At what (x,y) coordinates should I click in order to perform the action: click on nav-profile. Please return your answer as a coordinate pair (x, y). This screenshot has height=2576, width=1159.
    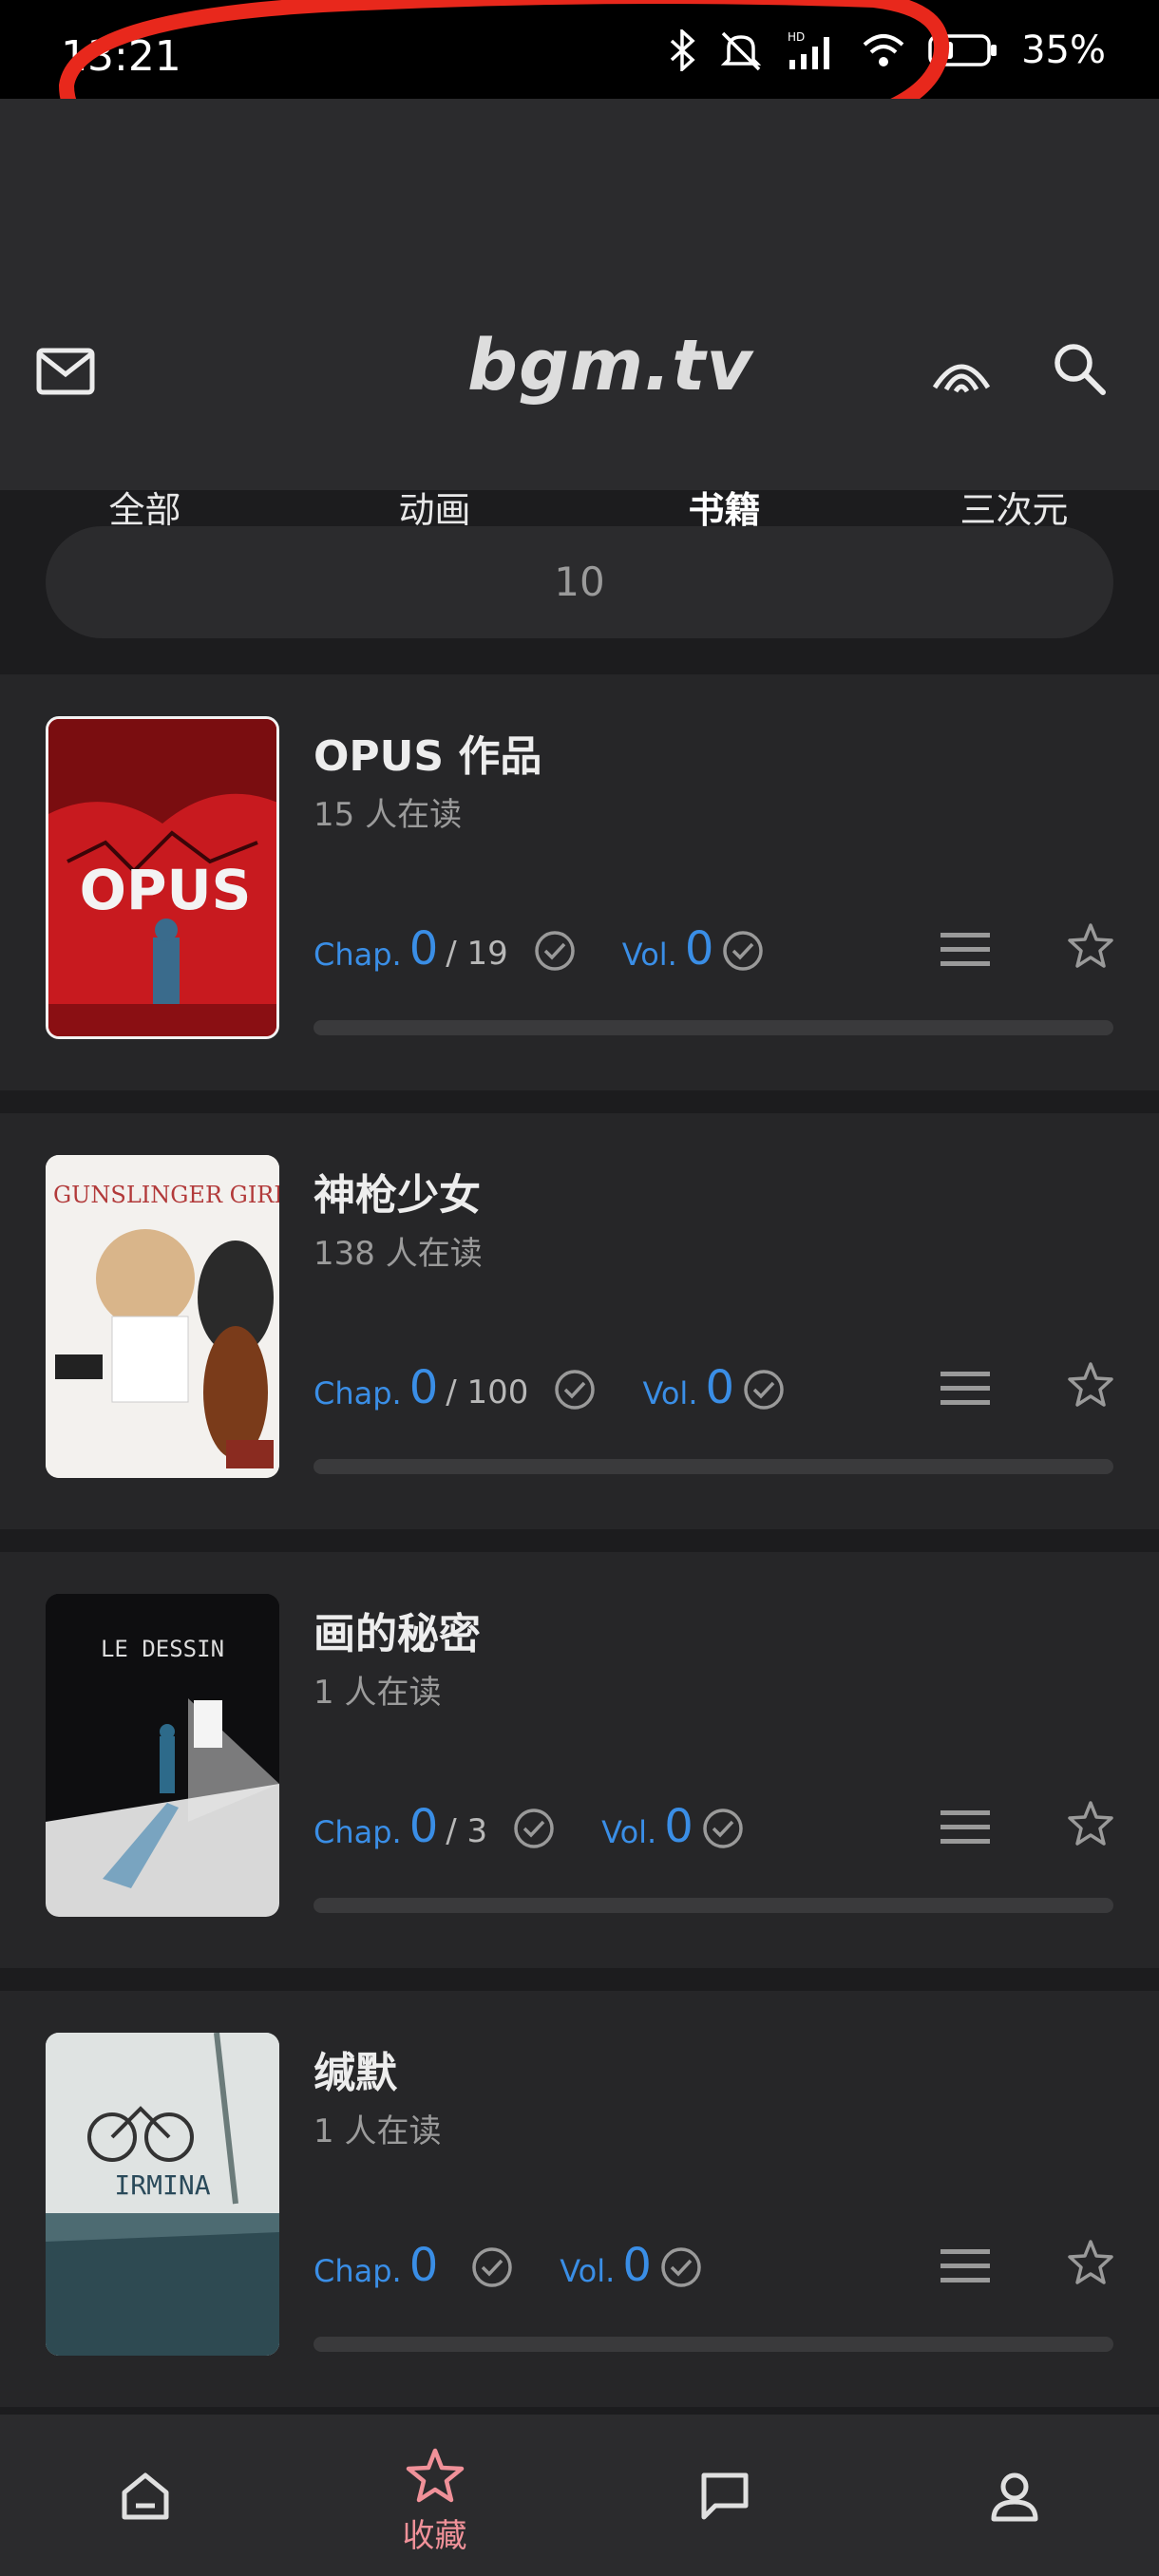
    Looking at the image, I should click on (1014, 2495).